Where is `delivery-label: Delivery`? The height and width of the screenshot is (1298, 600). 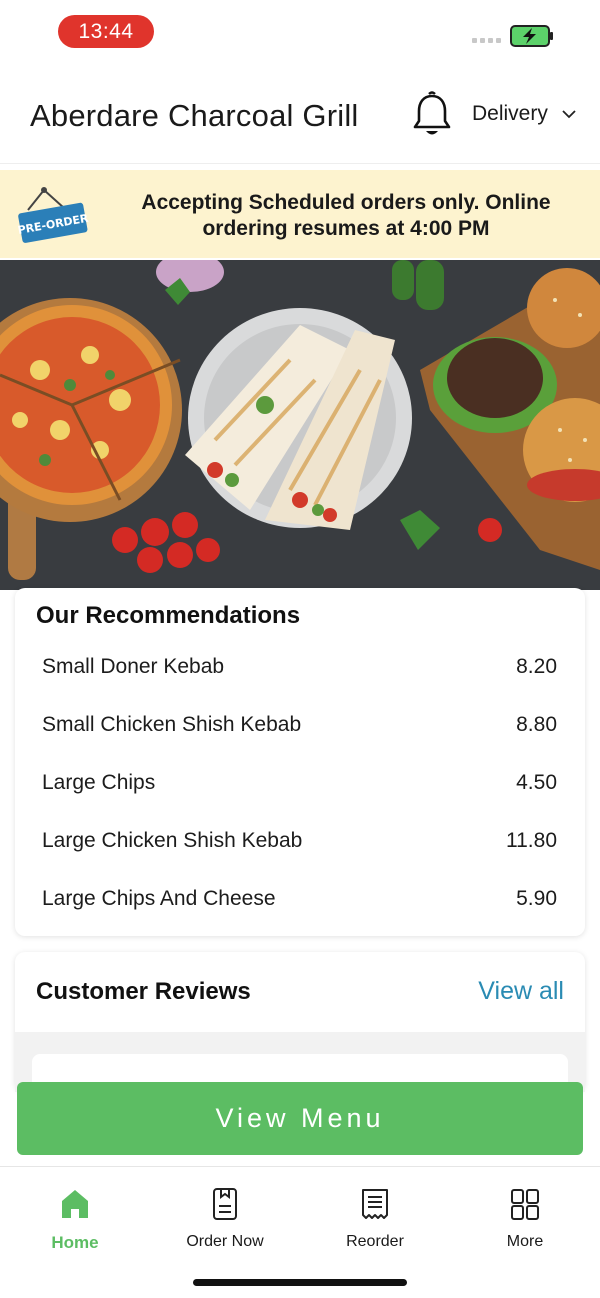 delivery-label: Delivery is located at coordinates (510, 113).